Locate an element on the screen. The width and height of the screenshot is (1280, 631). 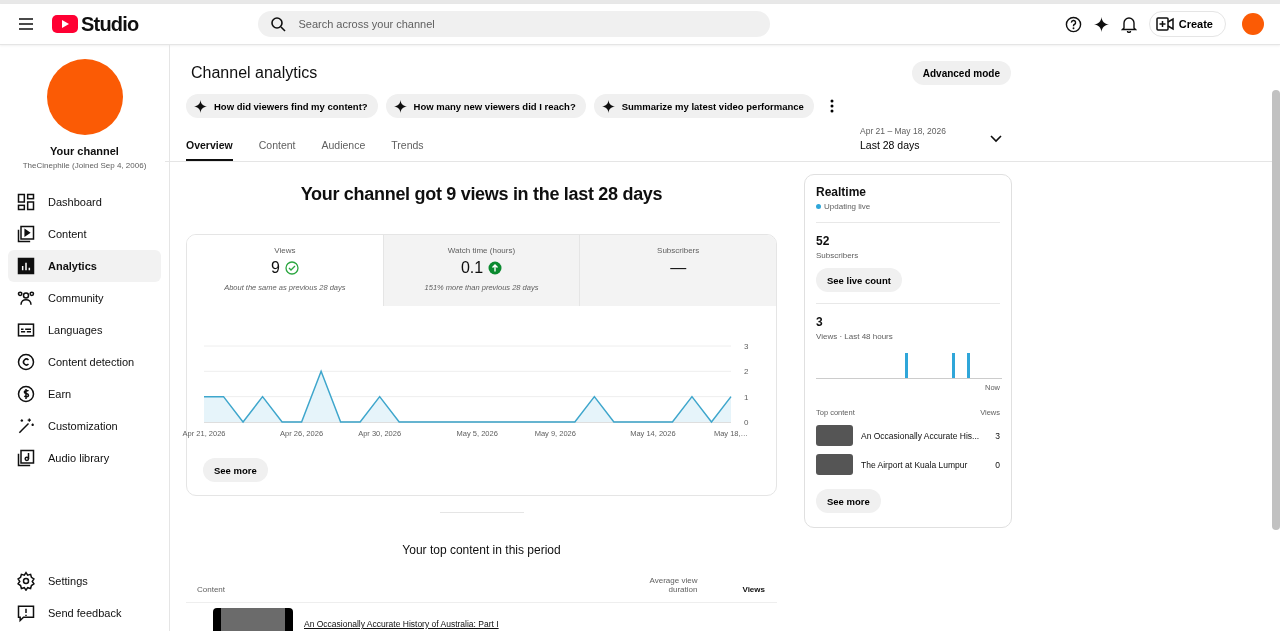
feedback-icon is located at coordinates (26, 613).